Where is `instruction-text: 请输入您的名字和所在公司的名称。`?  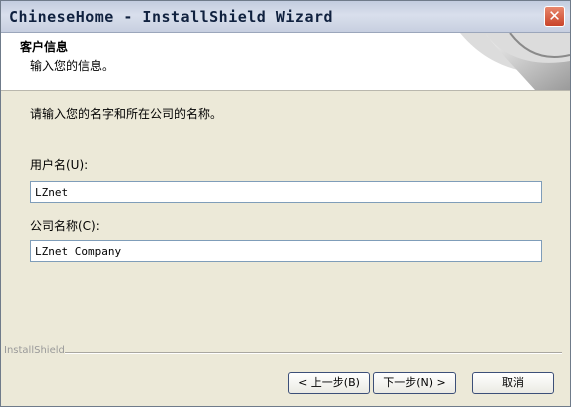
instruction-text: 请输入您的名字和所在公司的名称。 is located at coordinates (126, 114).